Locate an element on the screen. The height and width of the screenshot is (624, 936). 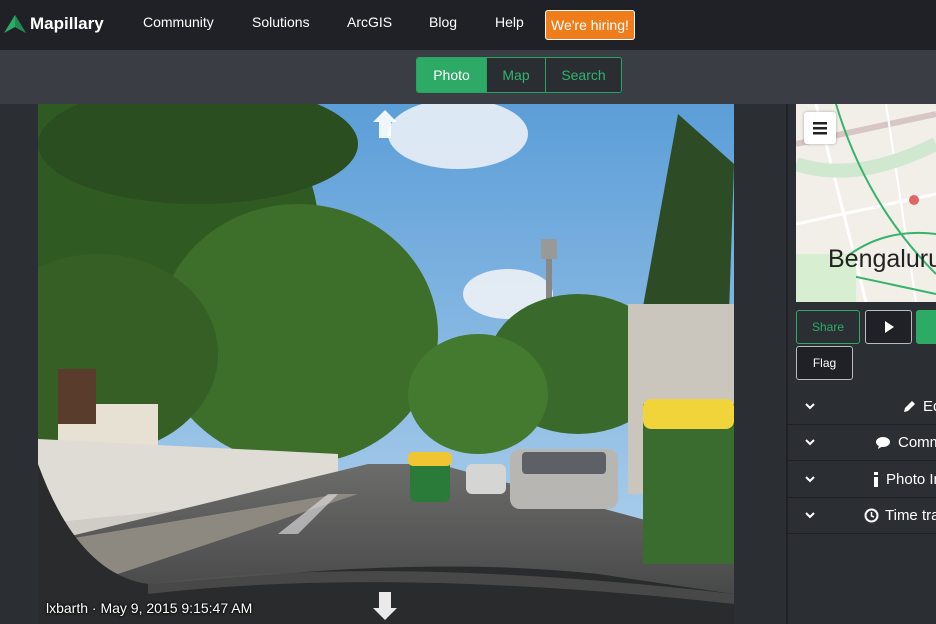
photo-caption: lxbarth · May 9, 2015 9:15:47 AM is located at coordinates (149, 608).